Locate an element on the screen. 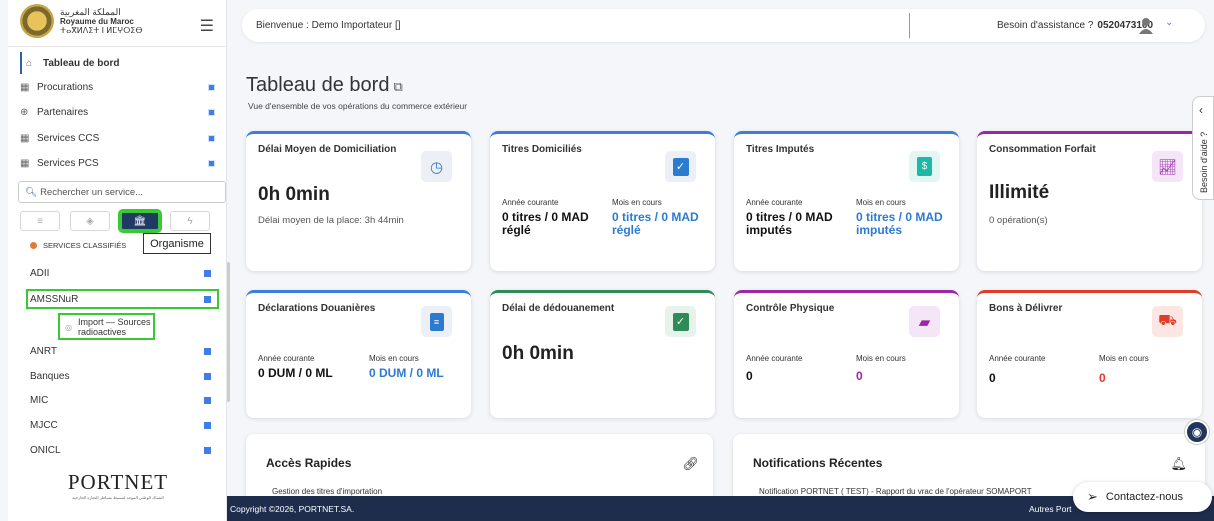 Image resolution: width=1214 pixels, height=521 pixels. filter-box-button: ◈ is located at coordinates (90, 221).